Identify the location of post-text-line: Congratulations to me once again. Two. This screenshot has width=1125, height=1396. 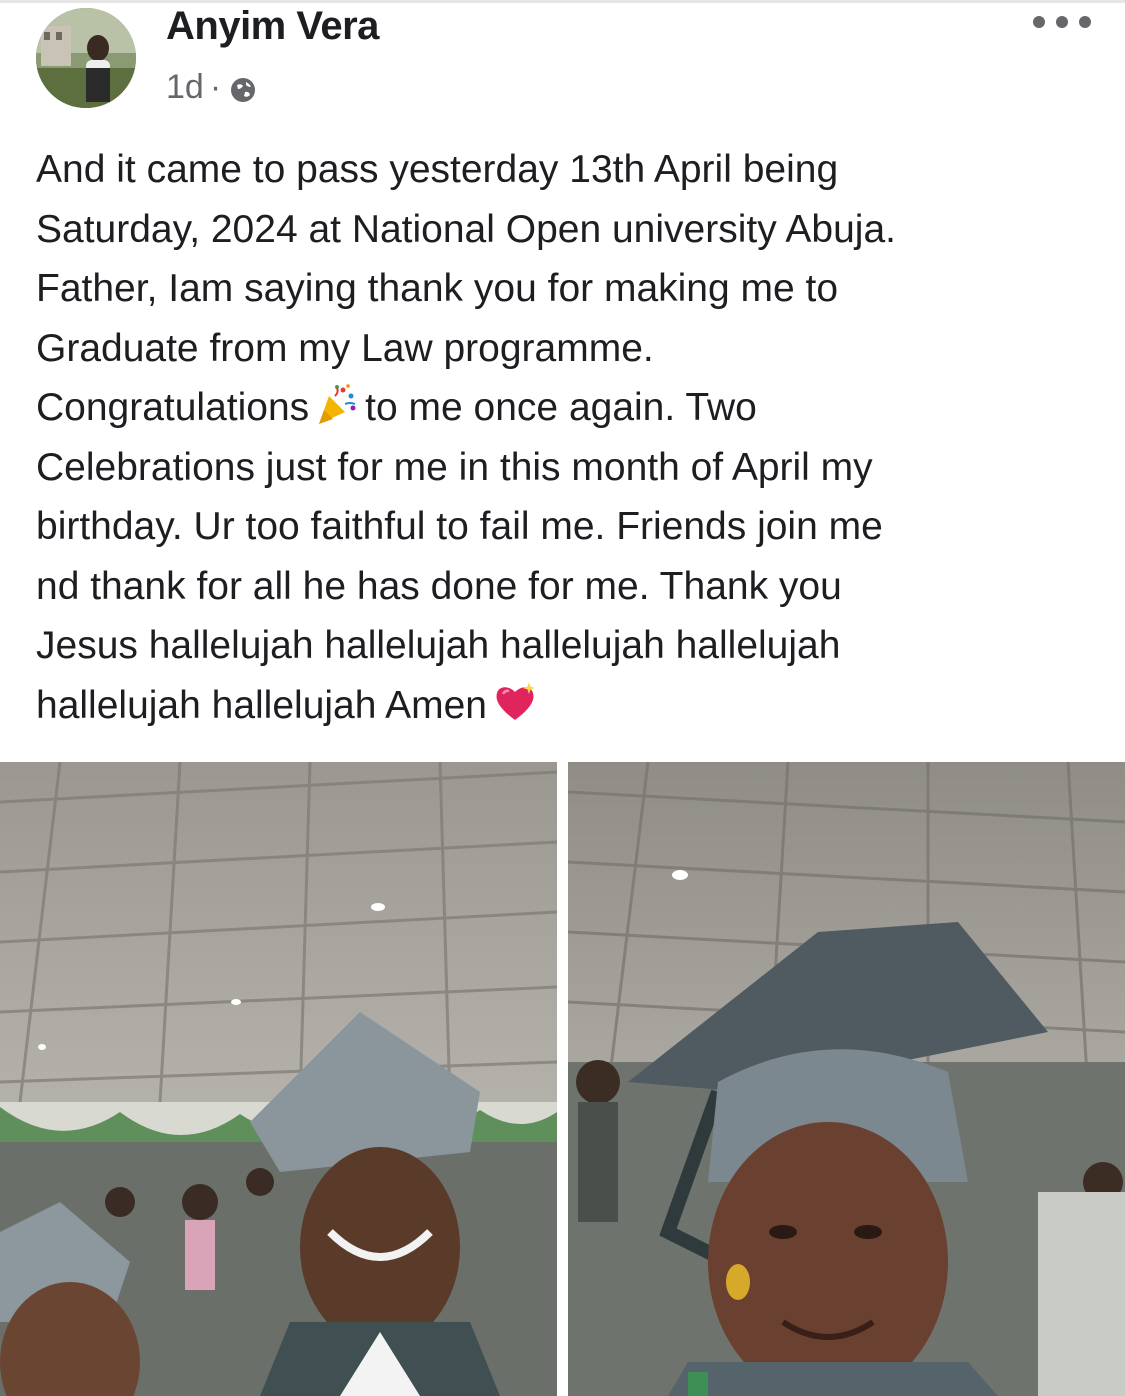
(566, 408).